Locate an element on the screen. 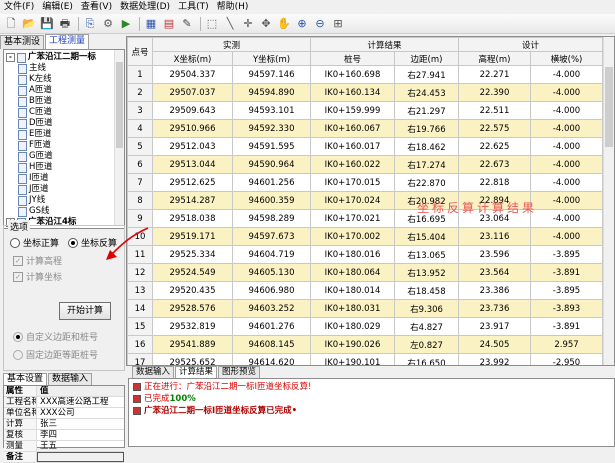 The width and height of the screenshot is (615, 463). table-cell: 左0.827 is located at coordinates (426, 344).